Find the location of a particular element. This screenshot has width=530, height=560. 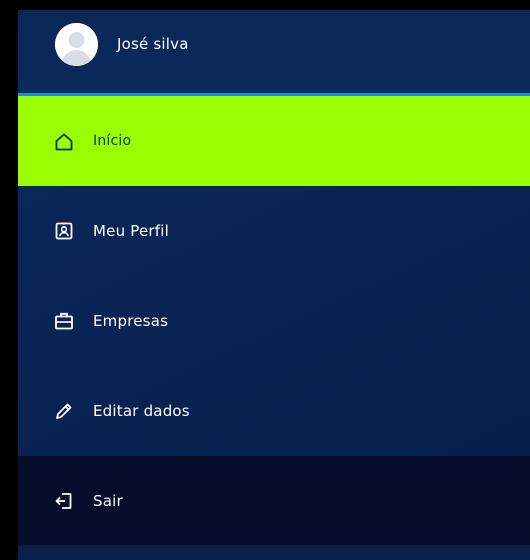

logout-label: Sair is located at coordinates (108, 501).